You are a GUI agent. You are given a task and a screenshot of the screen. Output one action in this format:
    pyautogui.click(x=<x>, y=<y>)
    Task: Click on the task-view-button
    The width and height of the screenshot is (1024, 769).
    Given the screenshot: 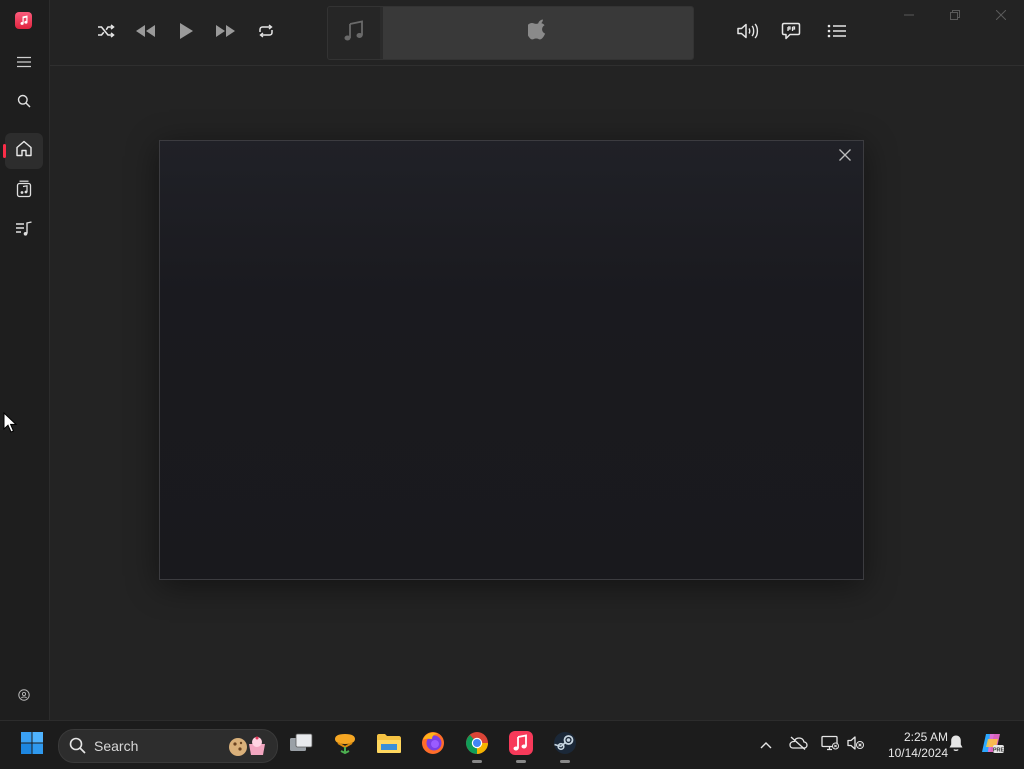 What is the action you would take?
    pyautogui.click(x=301, y=745)
    